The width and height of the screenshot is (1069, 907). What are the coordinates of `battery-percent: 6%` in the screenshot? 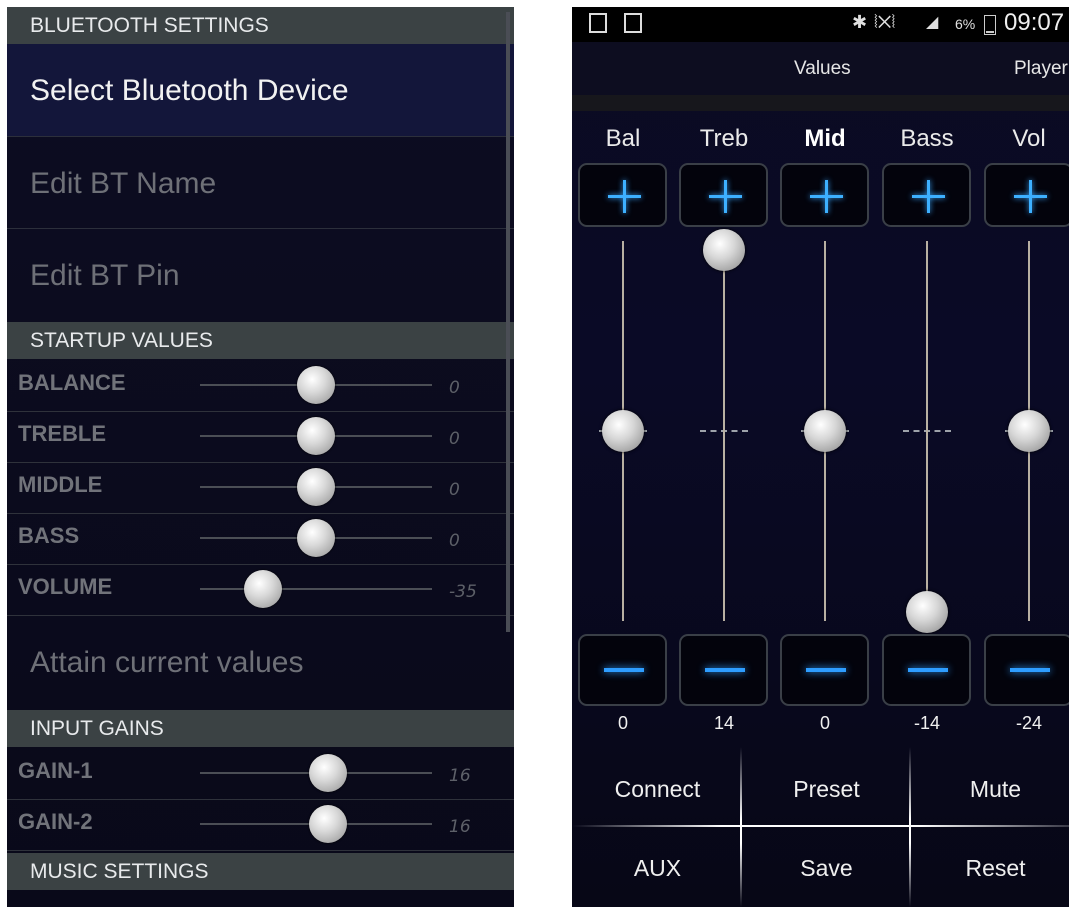 It's located at (965, 24).